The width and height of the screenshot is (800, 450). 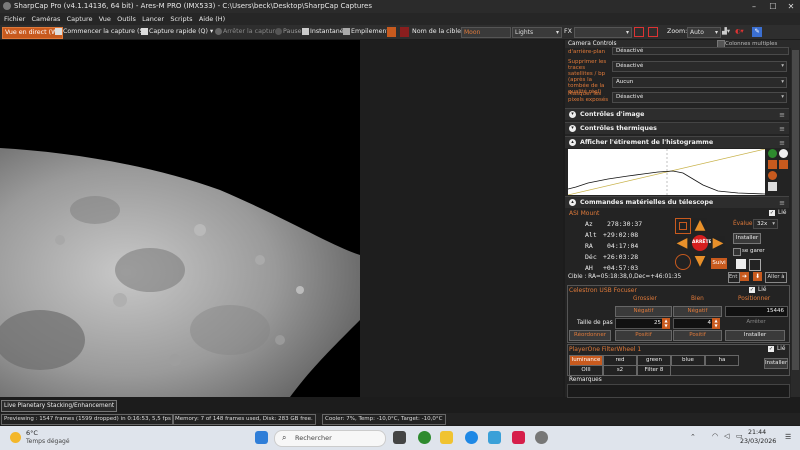 I want to click on mount-setup-button: Installer, so click(x=747, y=238).